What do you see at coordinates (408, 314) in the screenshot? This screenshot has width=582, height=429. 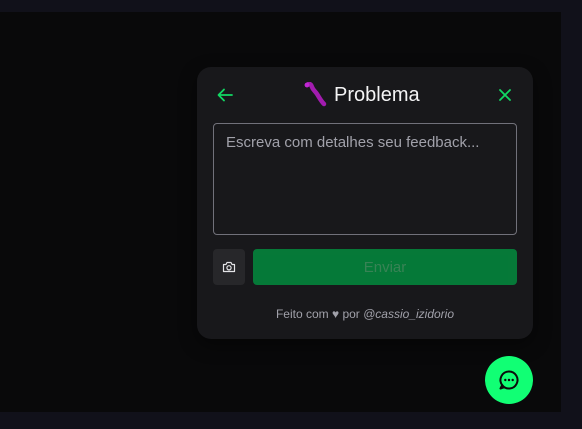 I see `author-link: @cassio_izidorio` at bounding box center [408, 314].